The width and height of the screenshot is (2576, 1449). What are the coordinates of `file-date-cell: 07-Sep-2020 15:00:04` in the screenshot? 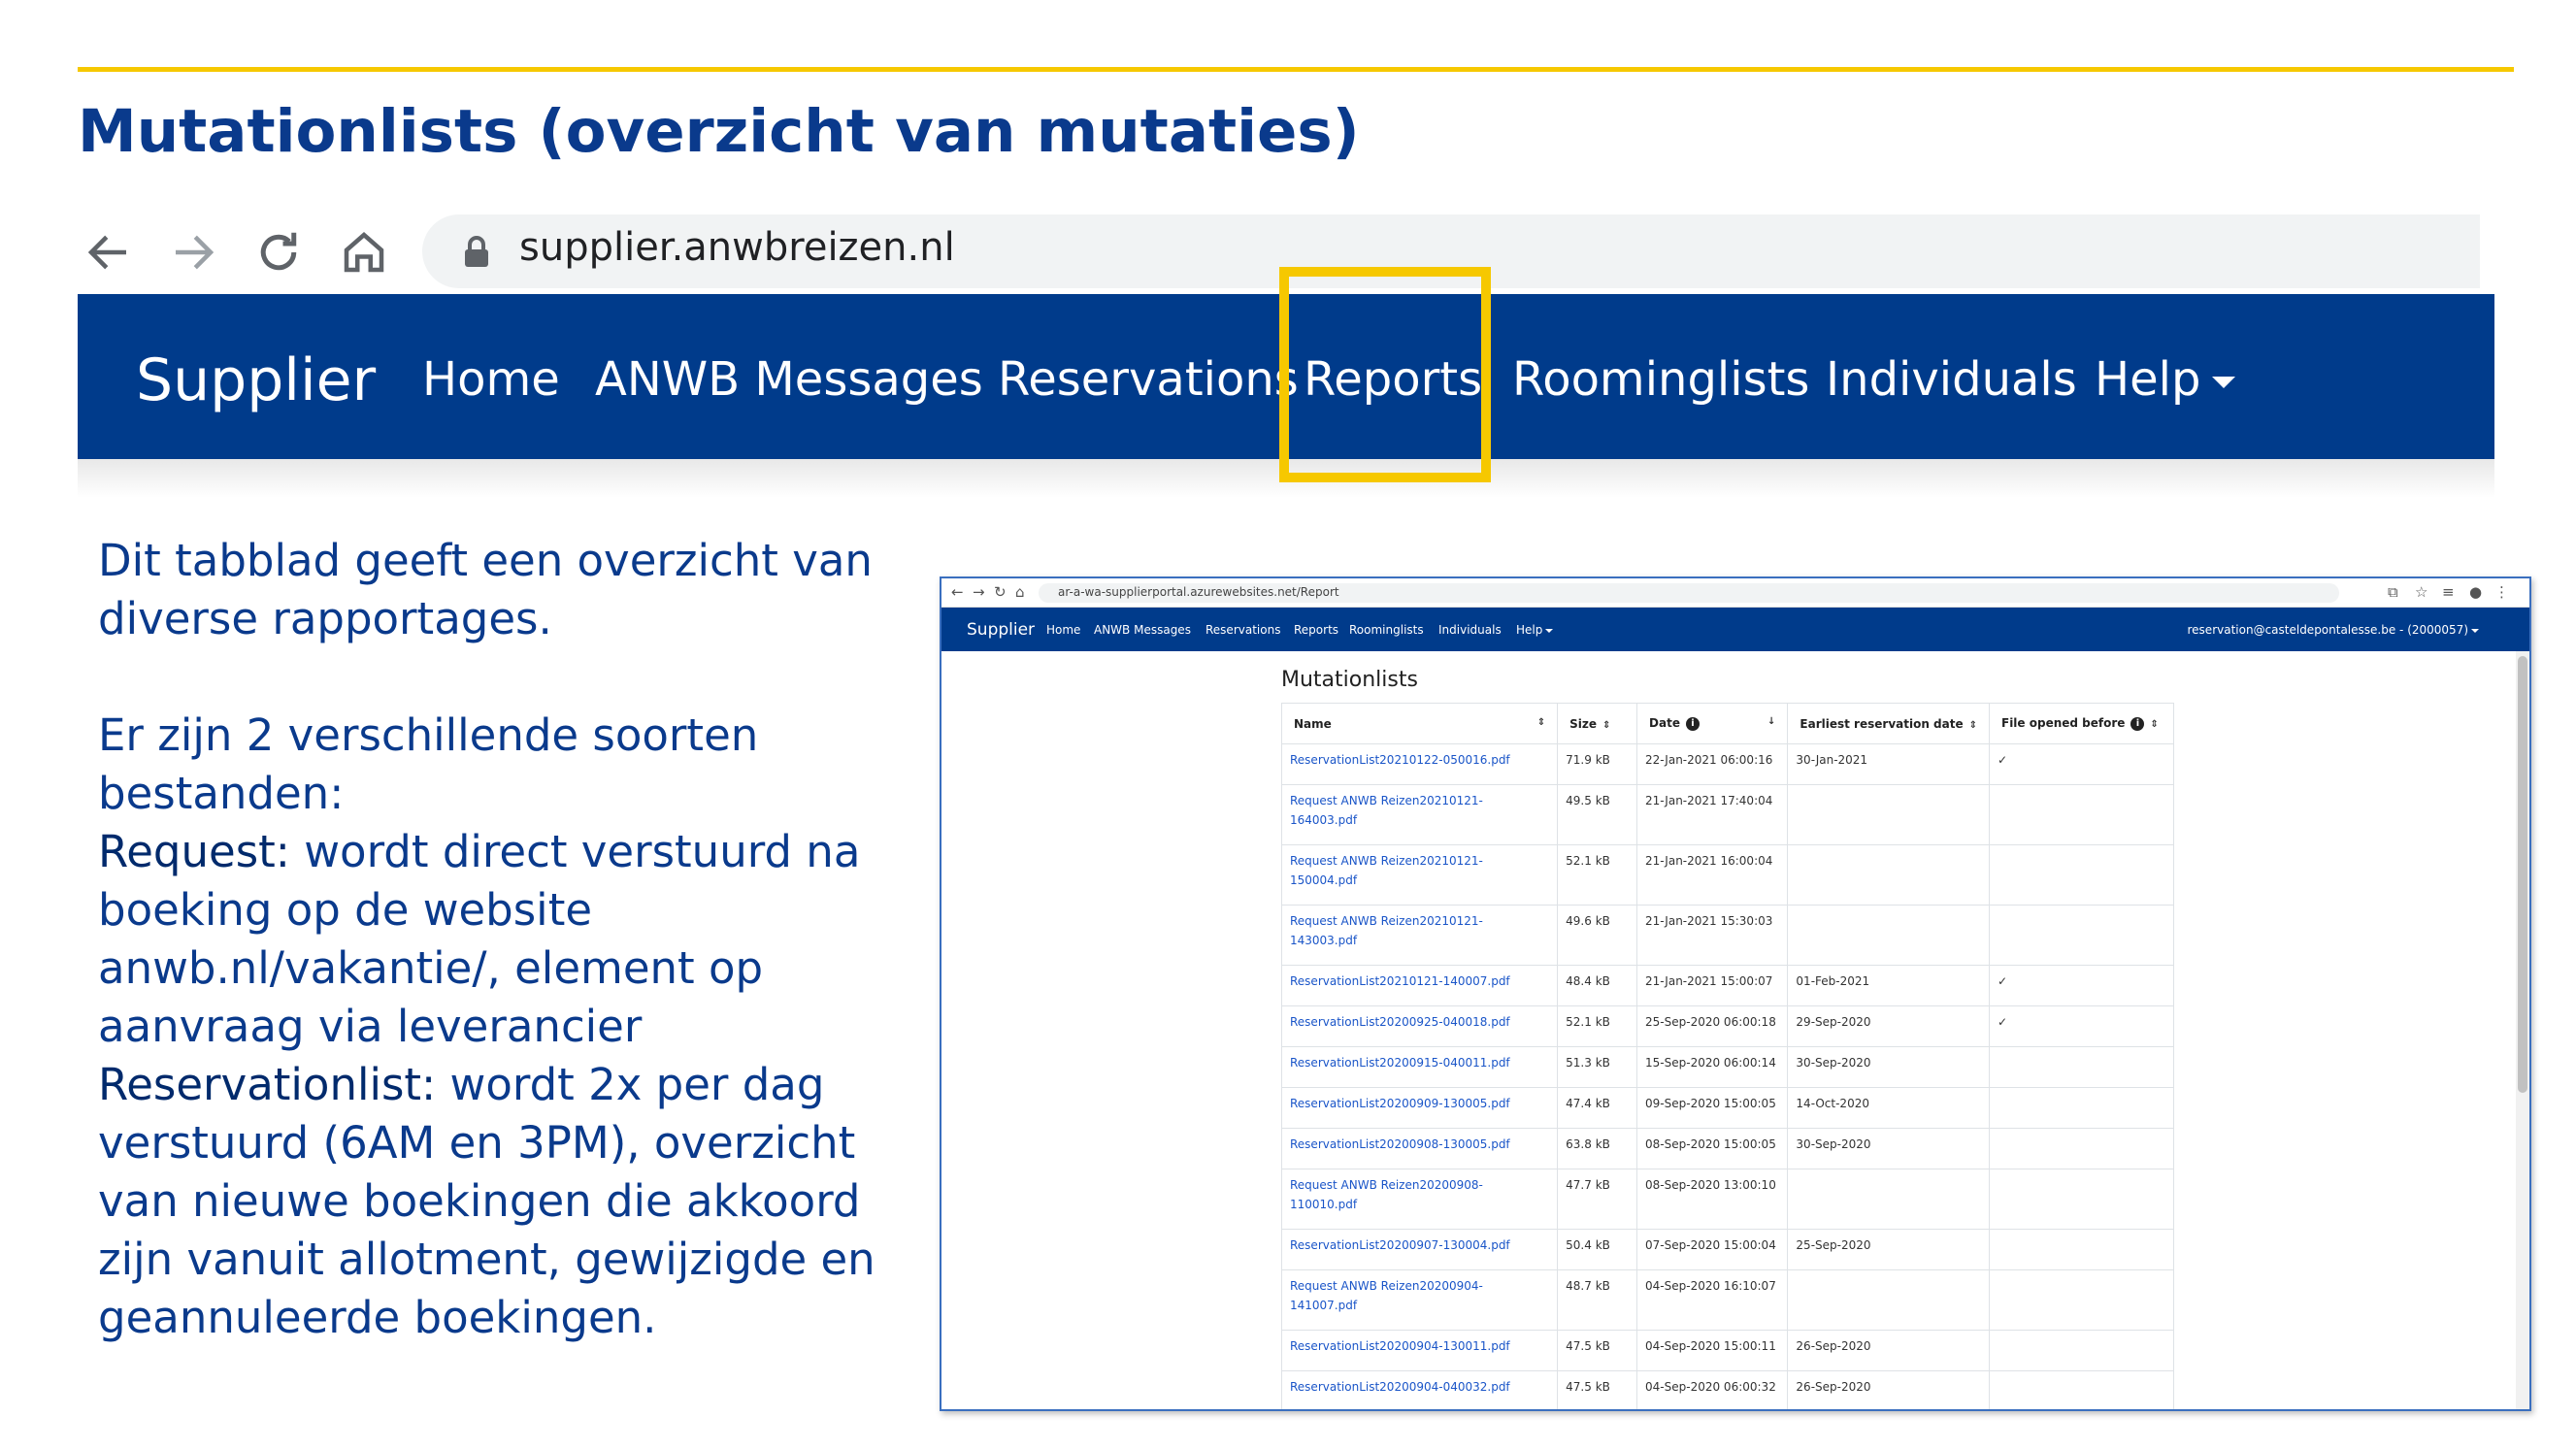 It's located at (1712, 1249).